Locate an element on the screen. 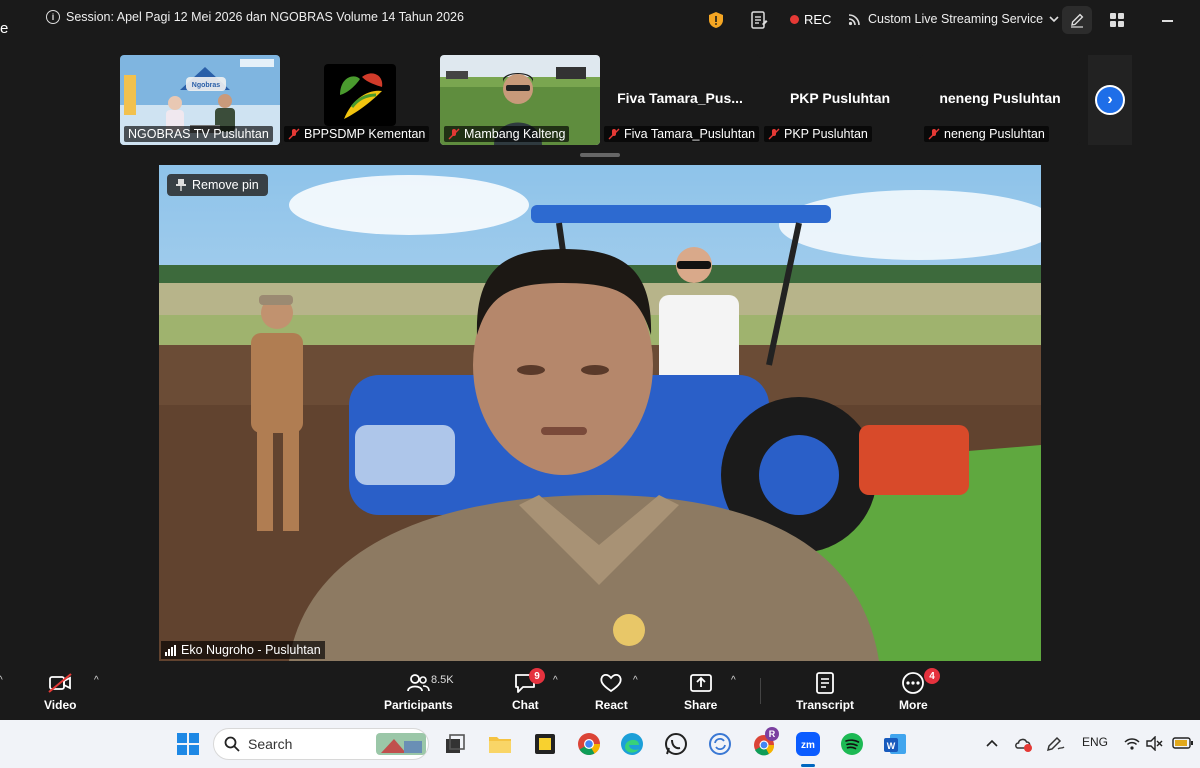 Image resolution: width=1200 pixels, height=768 pixels. pen-input-icon is located at coordinates (1055, 744).